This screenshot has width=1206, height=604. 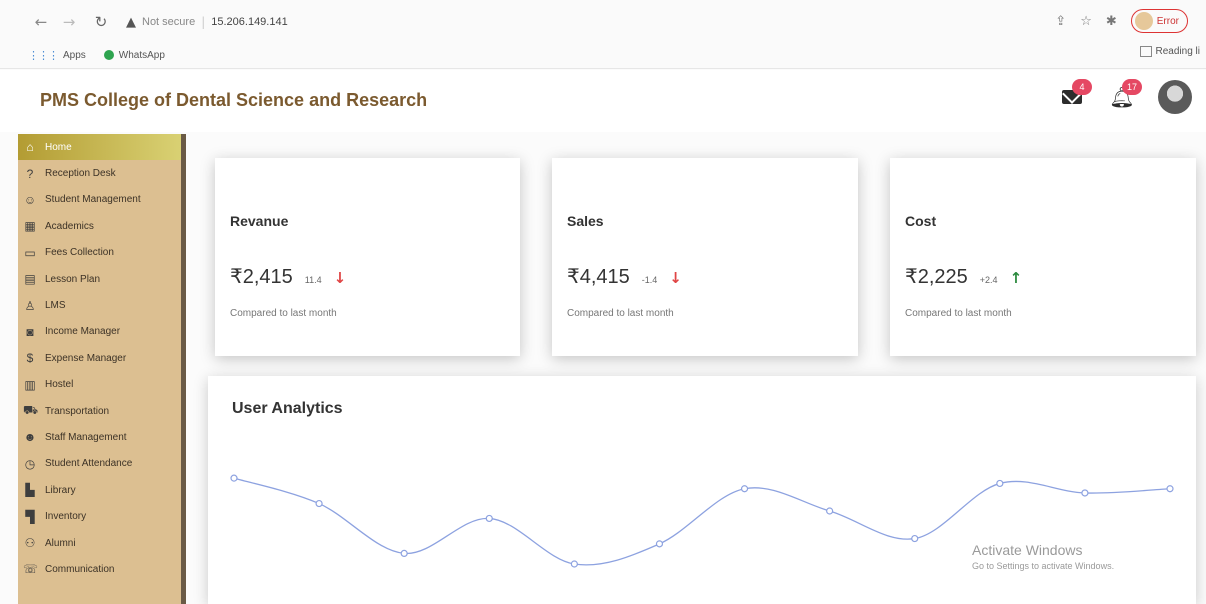 What do you see at coordinates (60, 543) in the screenshot?
I see `sidebar-item-label: Alumni` at bounding box center [60, 543].